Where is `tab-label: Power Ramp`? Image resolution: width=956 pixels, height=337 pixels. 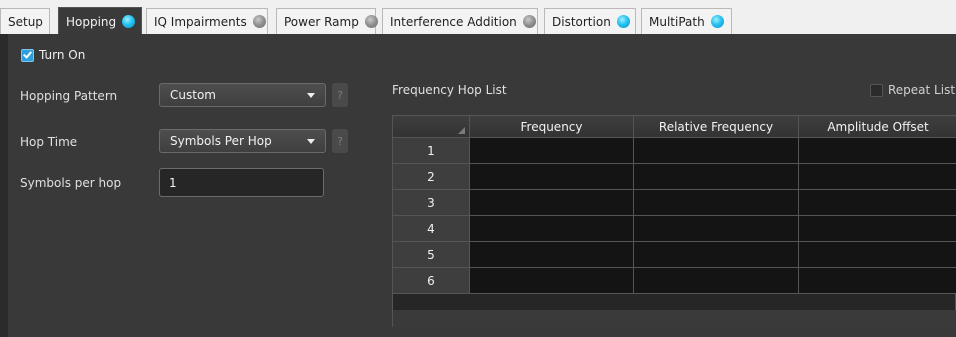 tab-label: Power Ramp is located at coordinates (321, 21).